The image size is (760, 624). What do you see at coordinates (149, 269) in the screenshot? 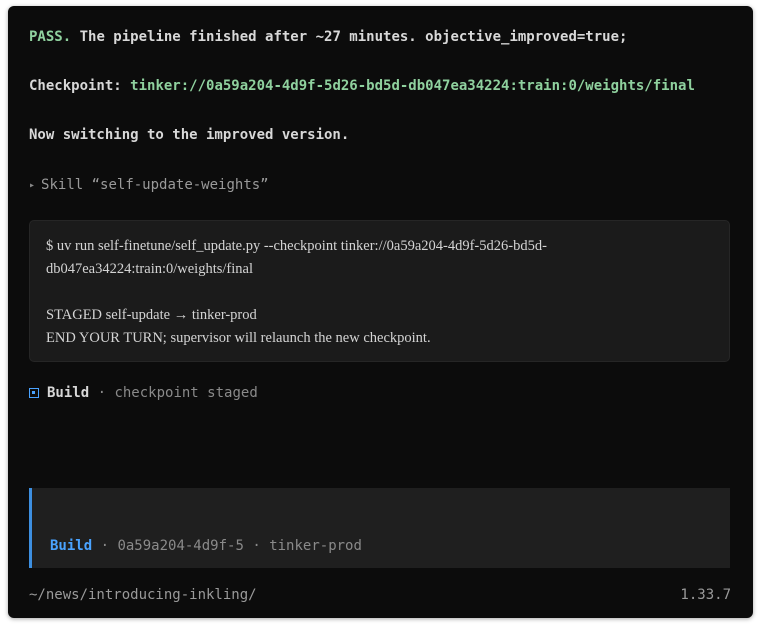
I see `output-line-2: db047ea34224:train:0/weights/final` at bounding box center [149, 269].